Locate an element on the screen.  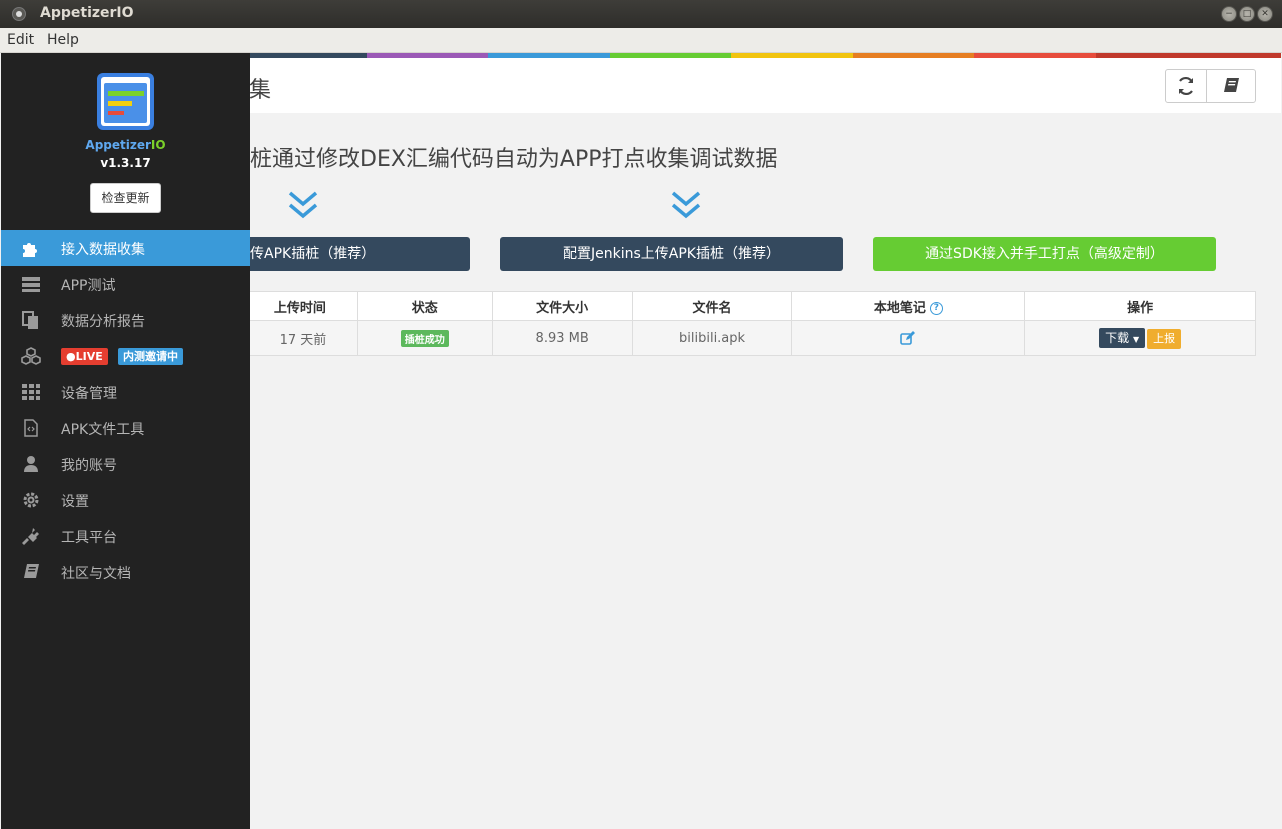
title-bar: AppetizerIO − □ ✕ is located at coordinates (641, 14).